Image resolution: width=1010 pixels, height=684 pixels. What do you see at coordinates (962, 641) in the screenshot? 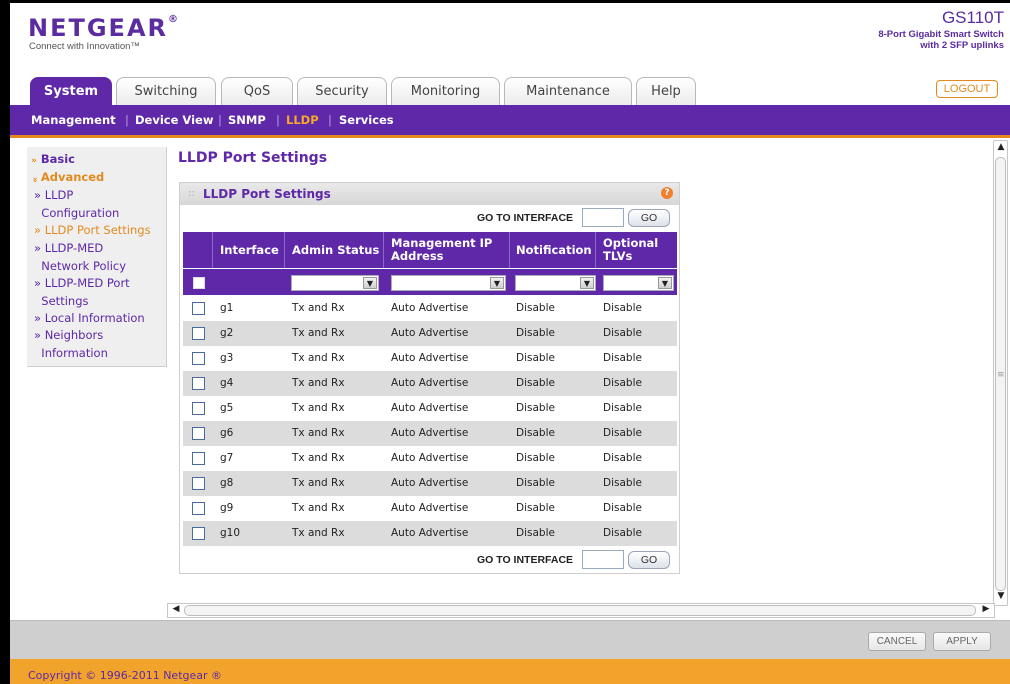
I see `apply-button: APPLY` at bounding box center [962, 641].